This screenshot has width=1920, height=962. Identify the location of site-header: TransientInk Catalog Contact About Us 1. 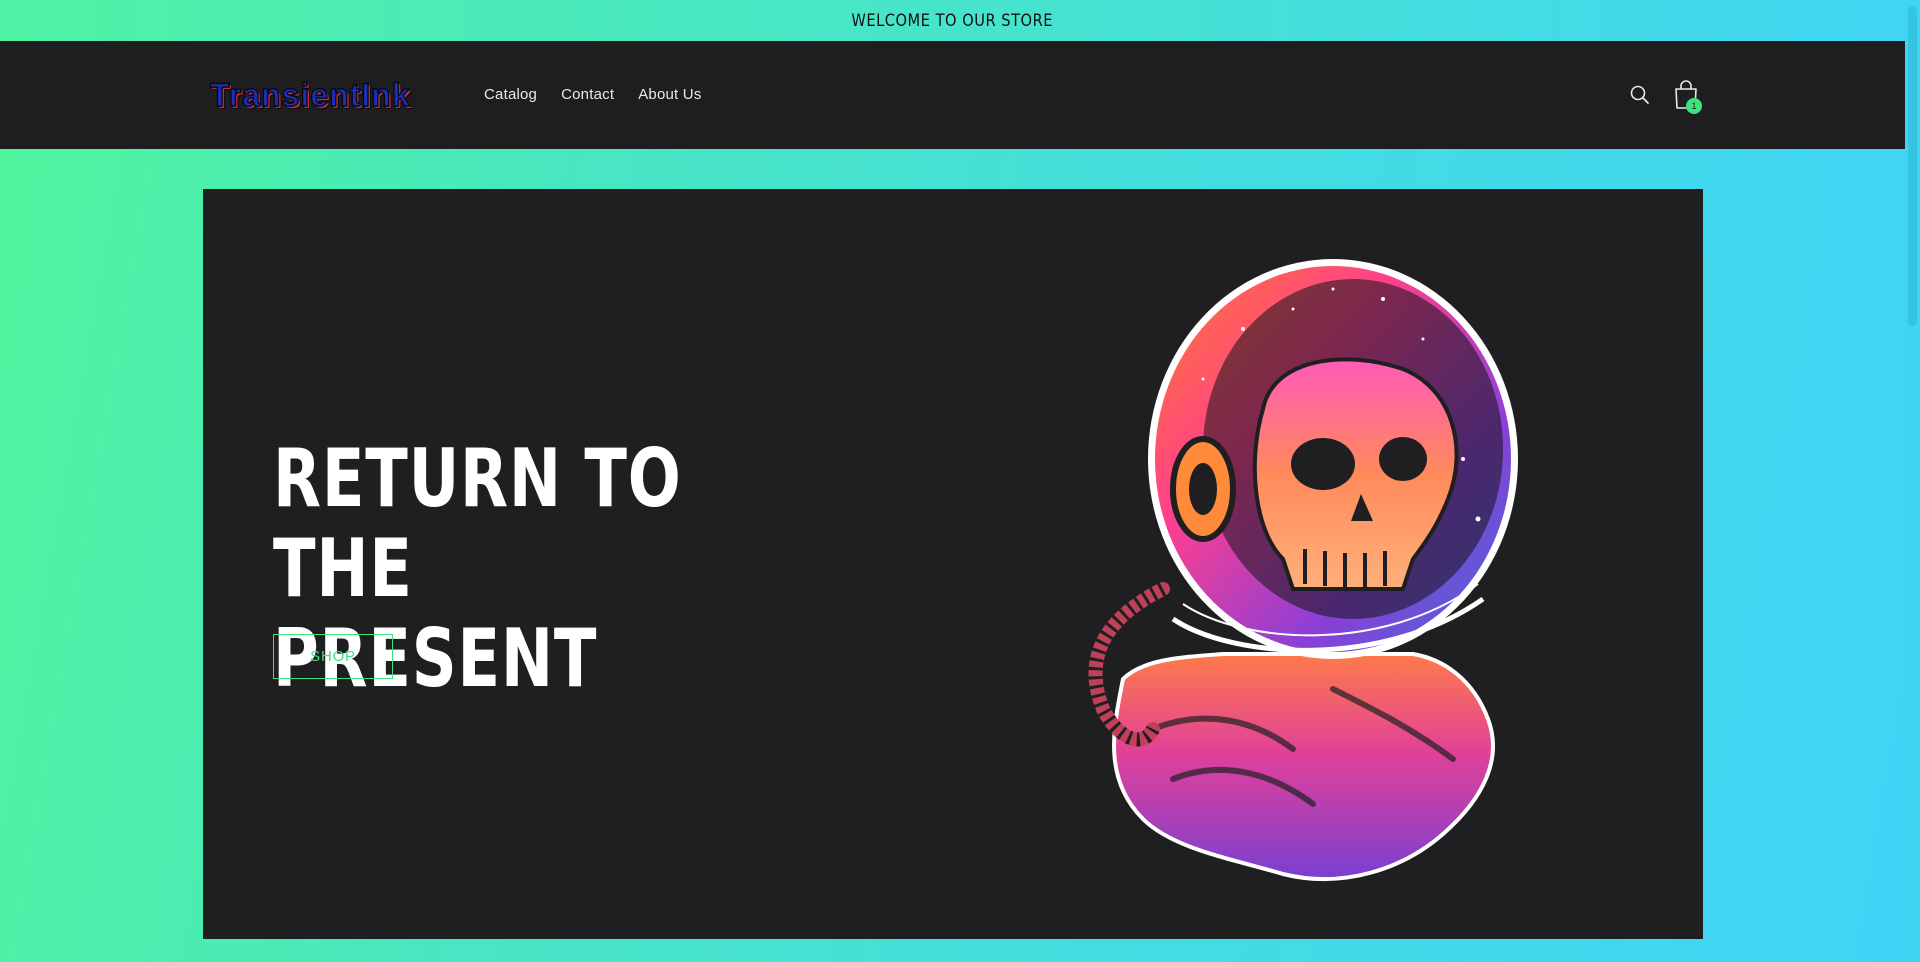
(952, 95).